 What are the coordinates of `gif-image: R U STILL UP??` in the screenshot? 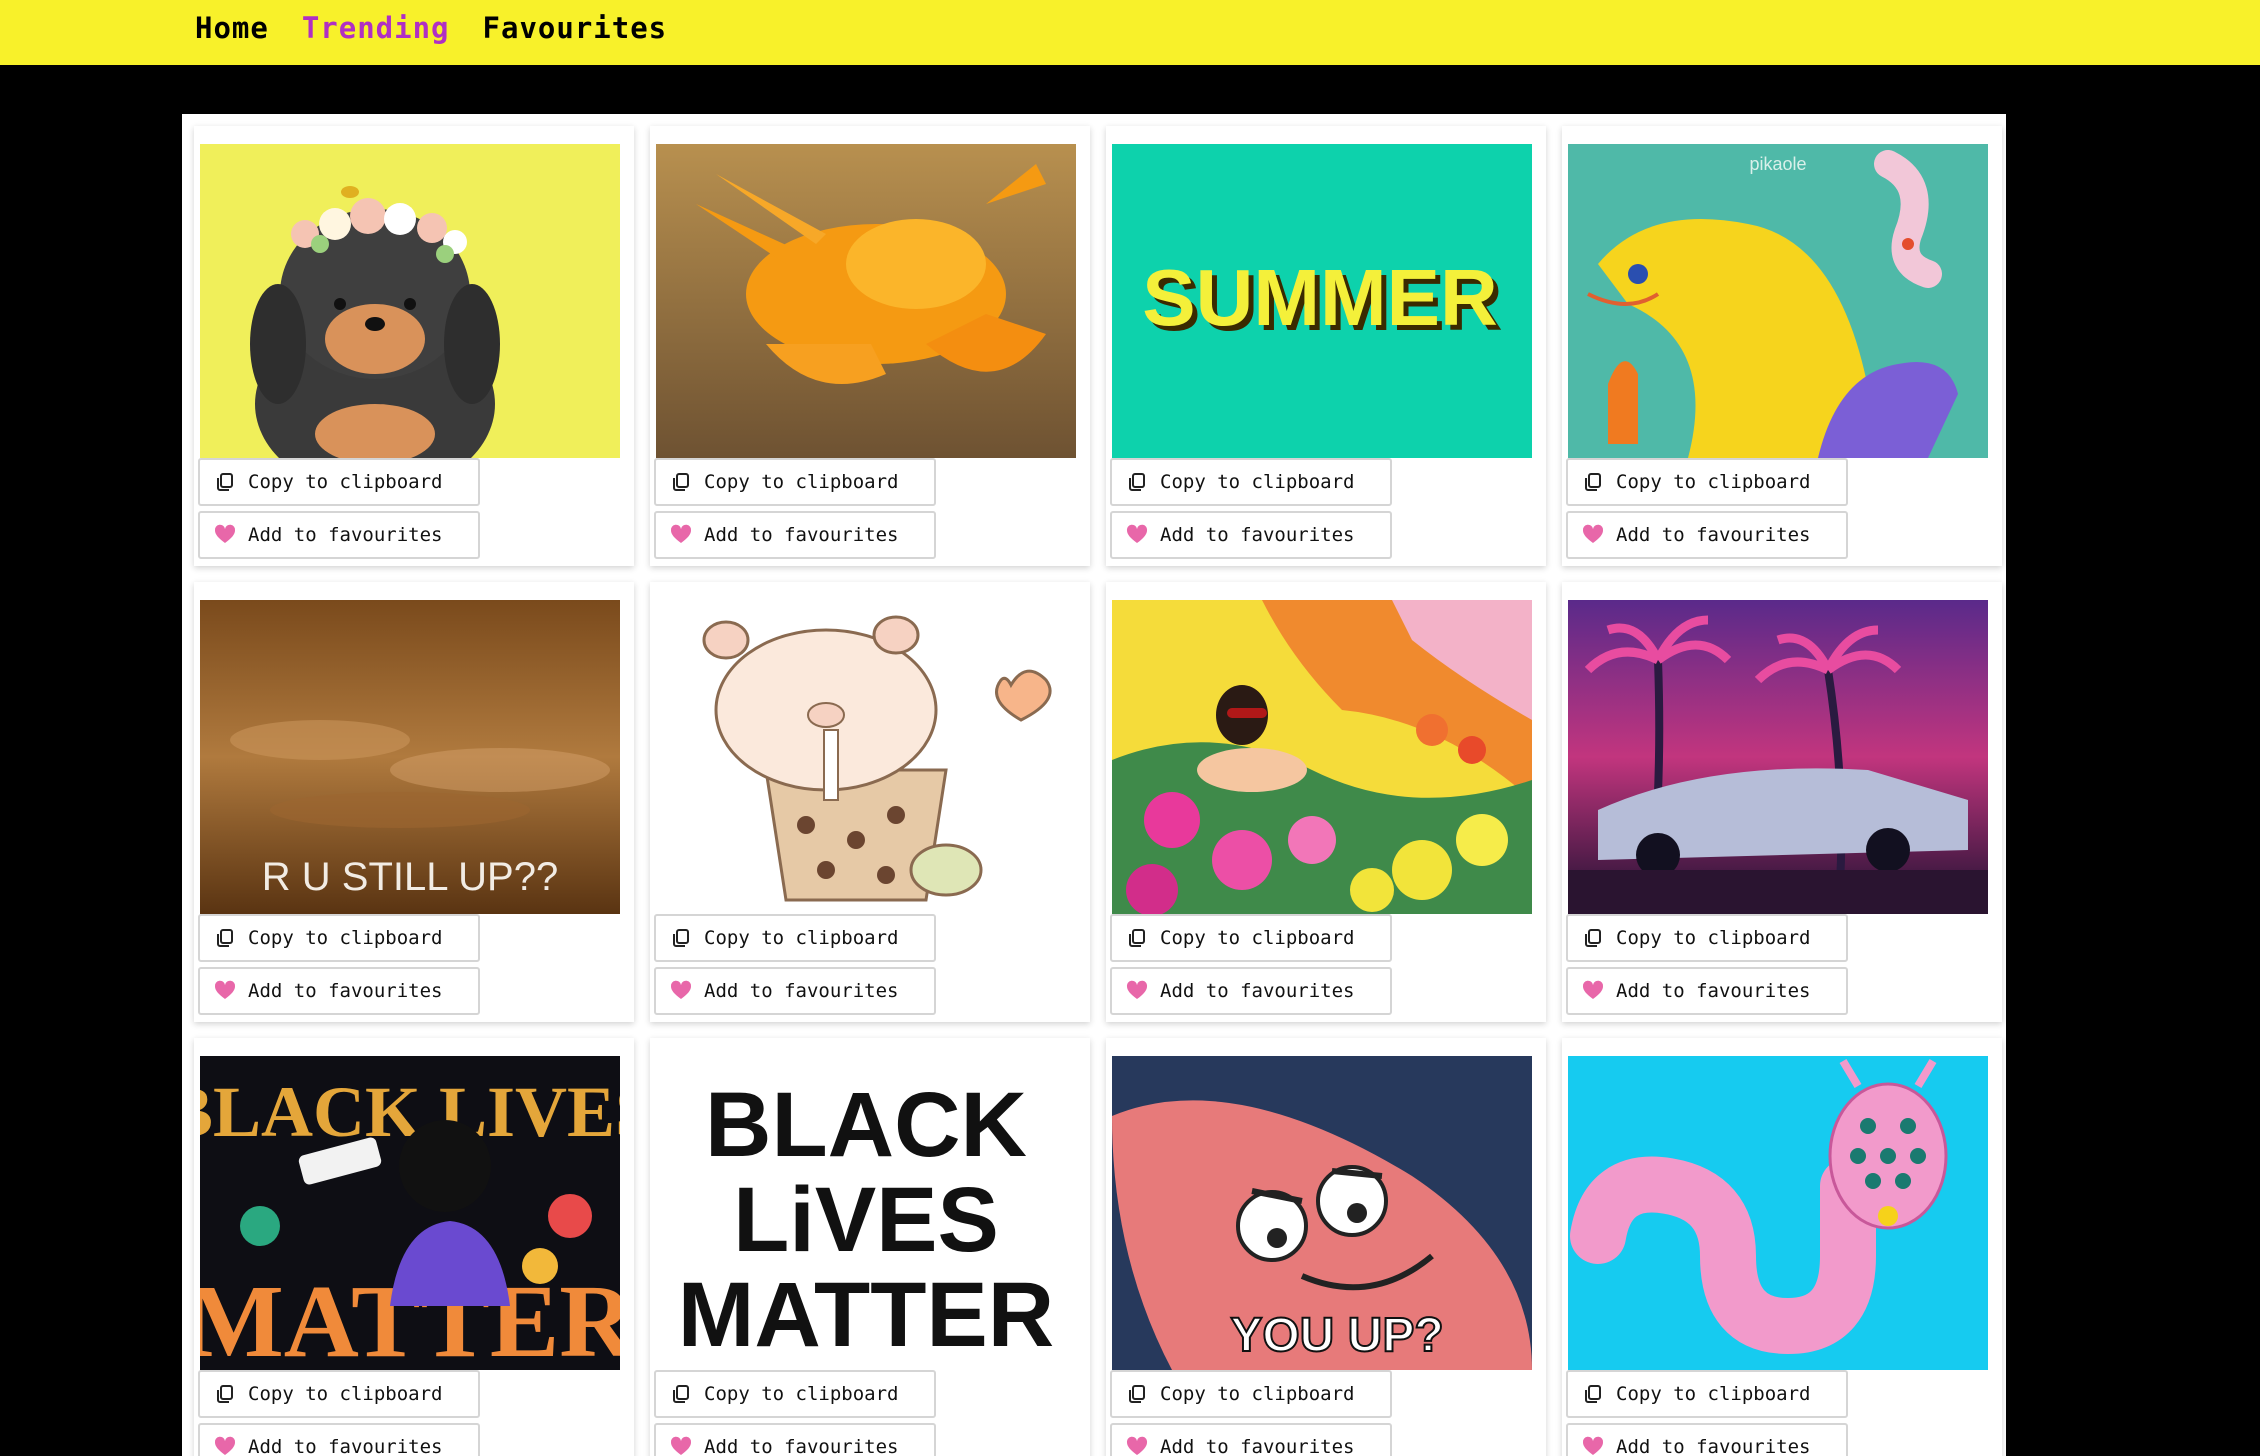 It's located at (410, 757).